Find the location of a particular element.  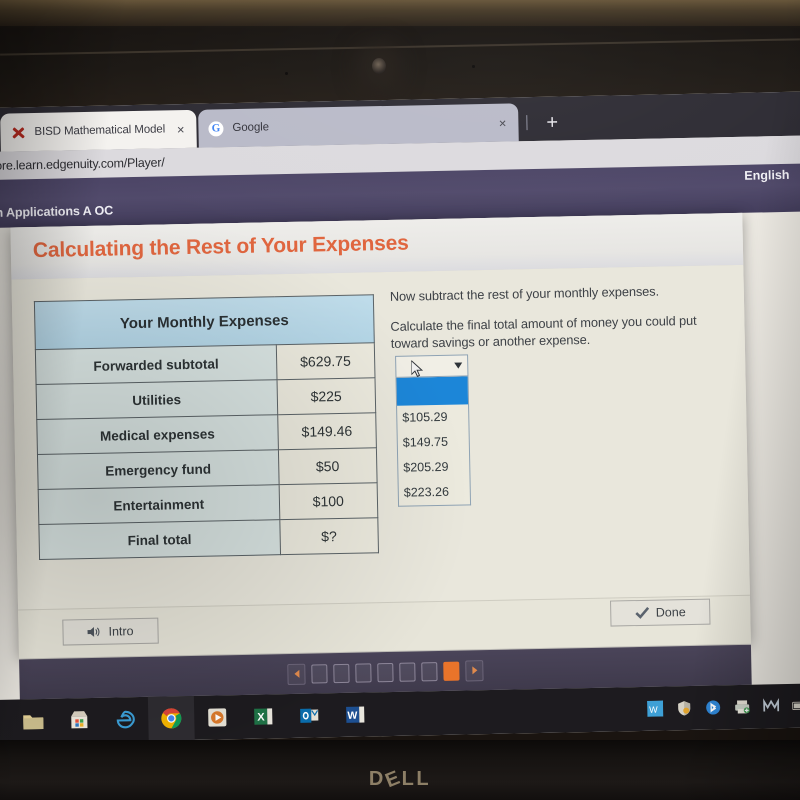

table-row: Final total $? is located at coordinates (208, 538).